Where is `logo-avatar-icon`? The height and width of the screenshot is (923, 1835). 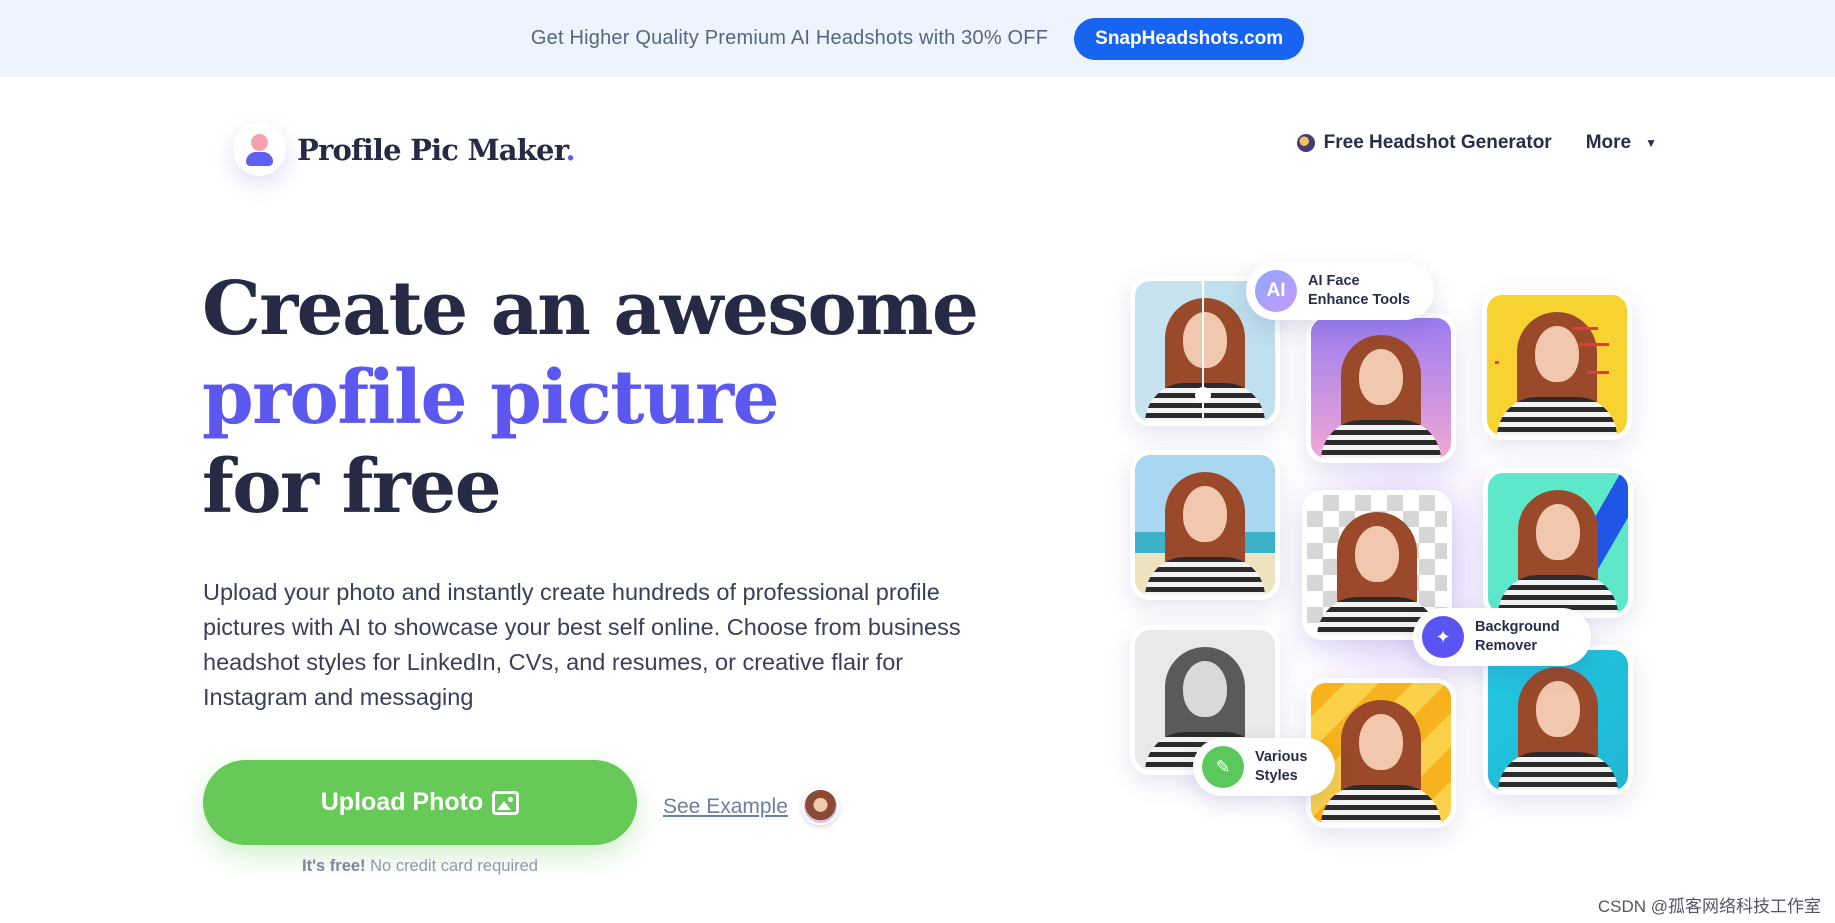
logo-avatar-icon is located at coordinates (259, 149).